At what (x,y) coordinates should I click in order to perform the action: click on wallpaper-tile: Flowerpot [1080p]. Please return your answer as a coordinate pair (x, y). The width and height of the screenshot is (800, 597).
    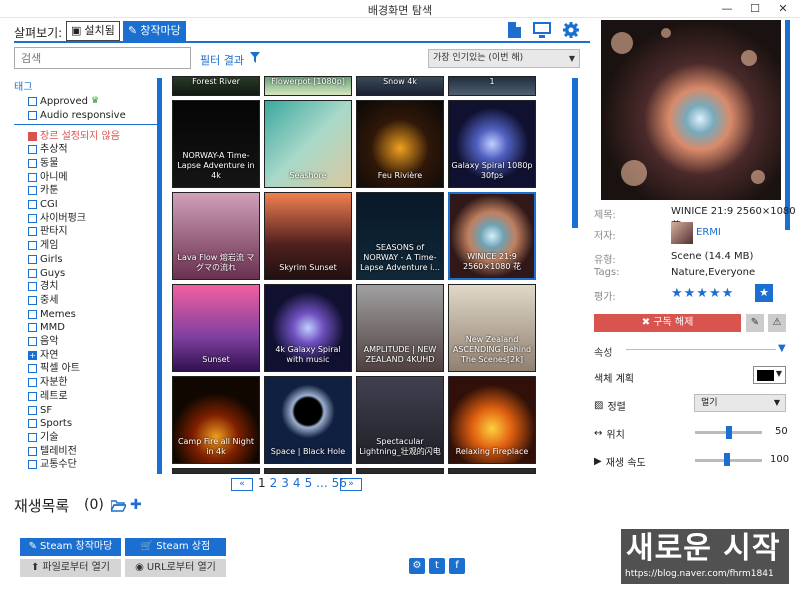
    Looking at the image, I should click on (308, 86).